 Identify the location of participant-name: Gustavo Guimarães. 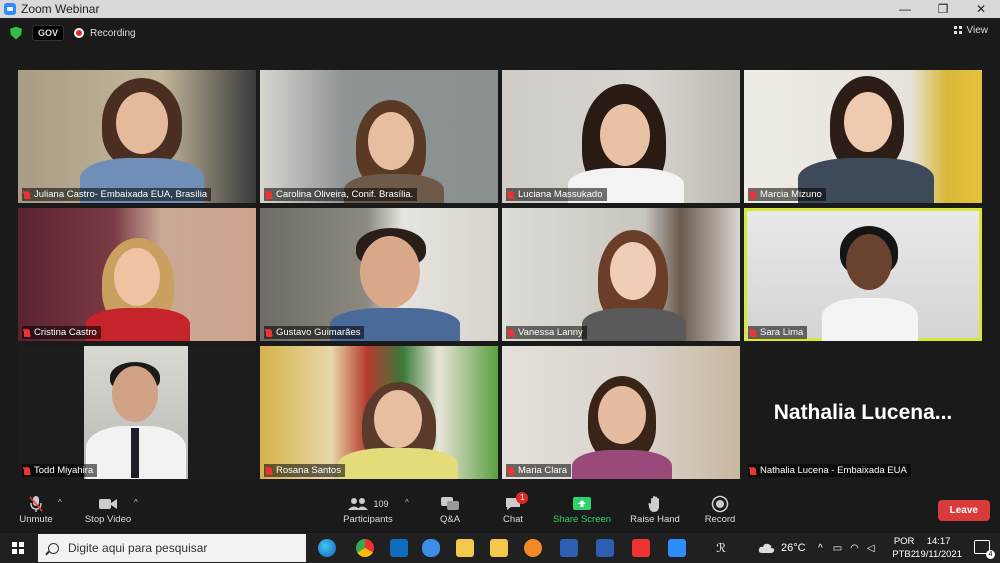
(318, 332).